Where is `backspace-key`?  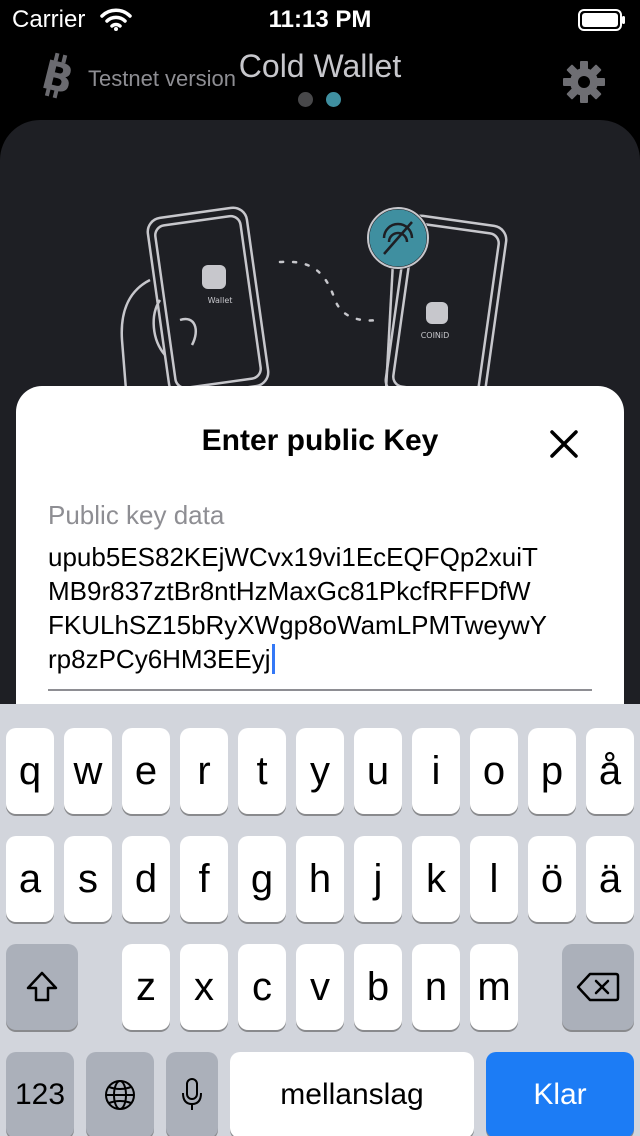
backspace-key is located at coordinates (598, 987).